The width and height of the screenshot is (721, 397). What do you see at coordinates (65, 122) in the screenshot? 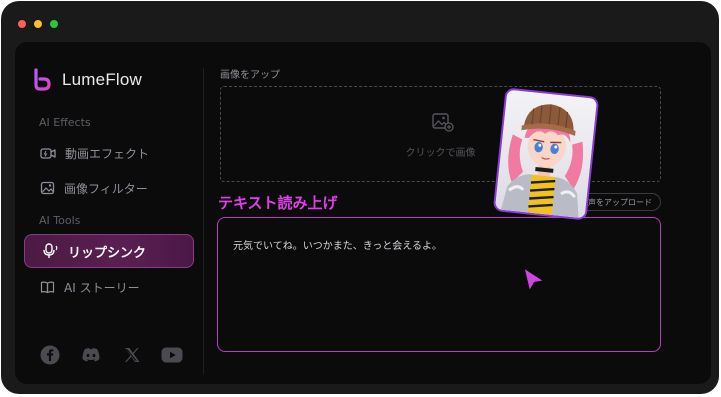
I see `section-label-ai-effects: AI Effects` at bounding box center [65, 122].